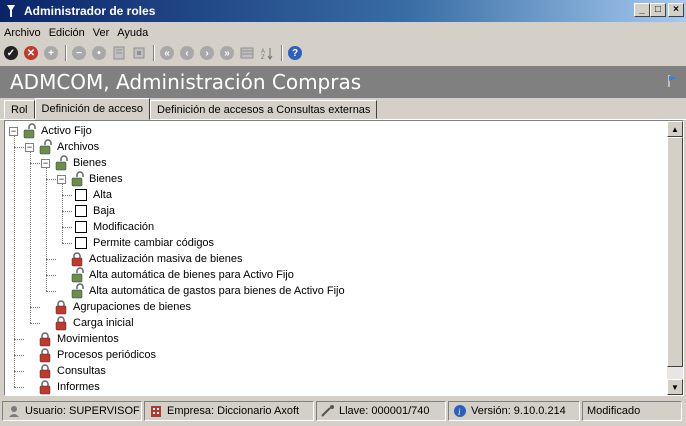  What do you see at coordinates (88, 339) in the screenshot?
I see `tree-node-label: Movimientos` at bounding box center [88, 339].